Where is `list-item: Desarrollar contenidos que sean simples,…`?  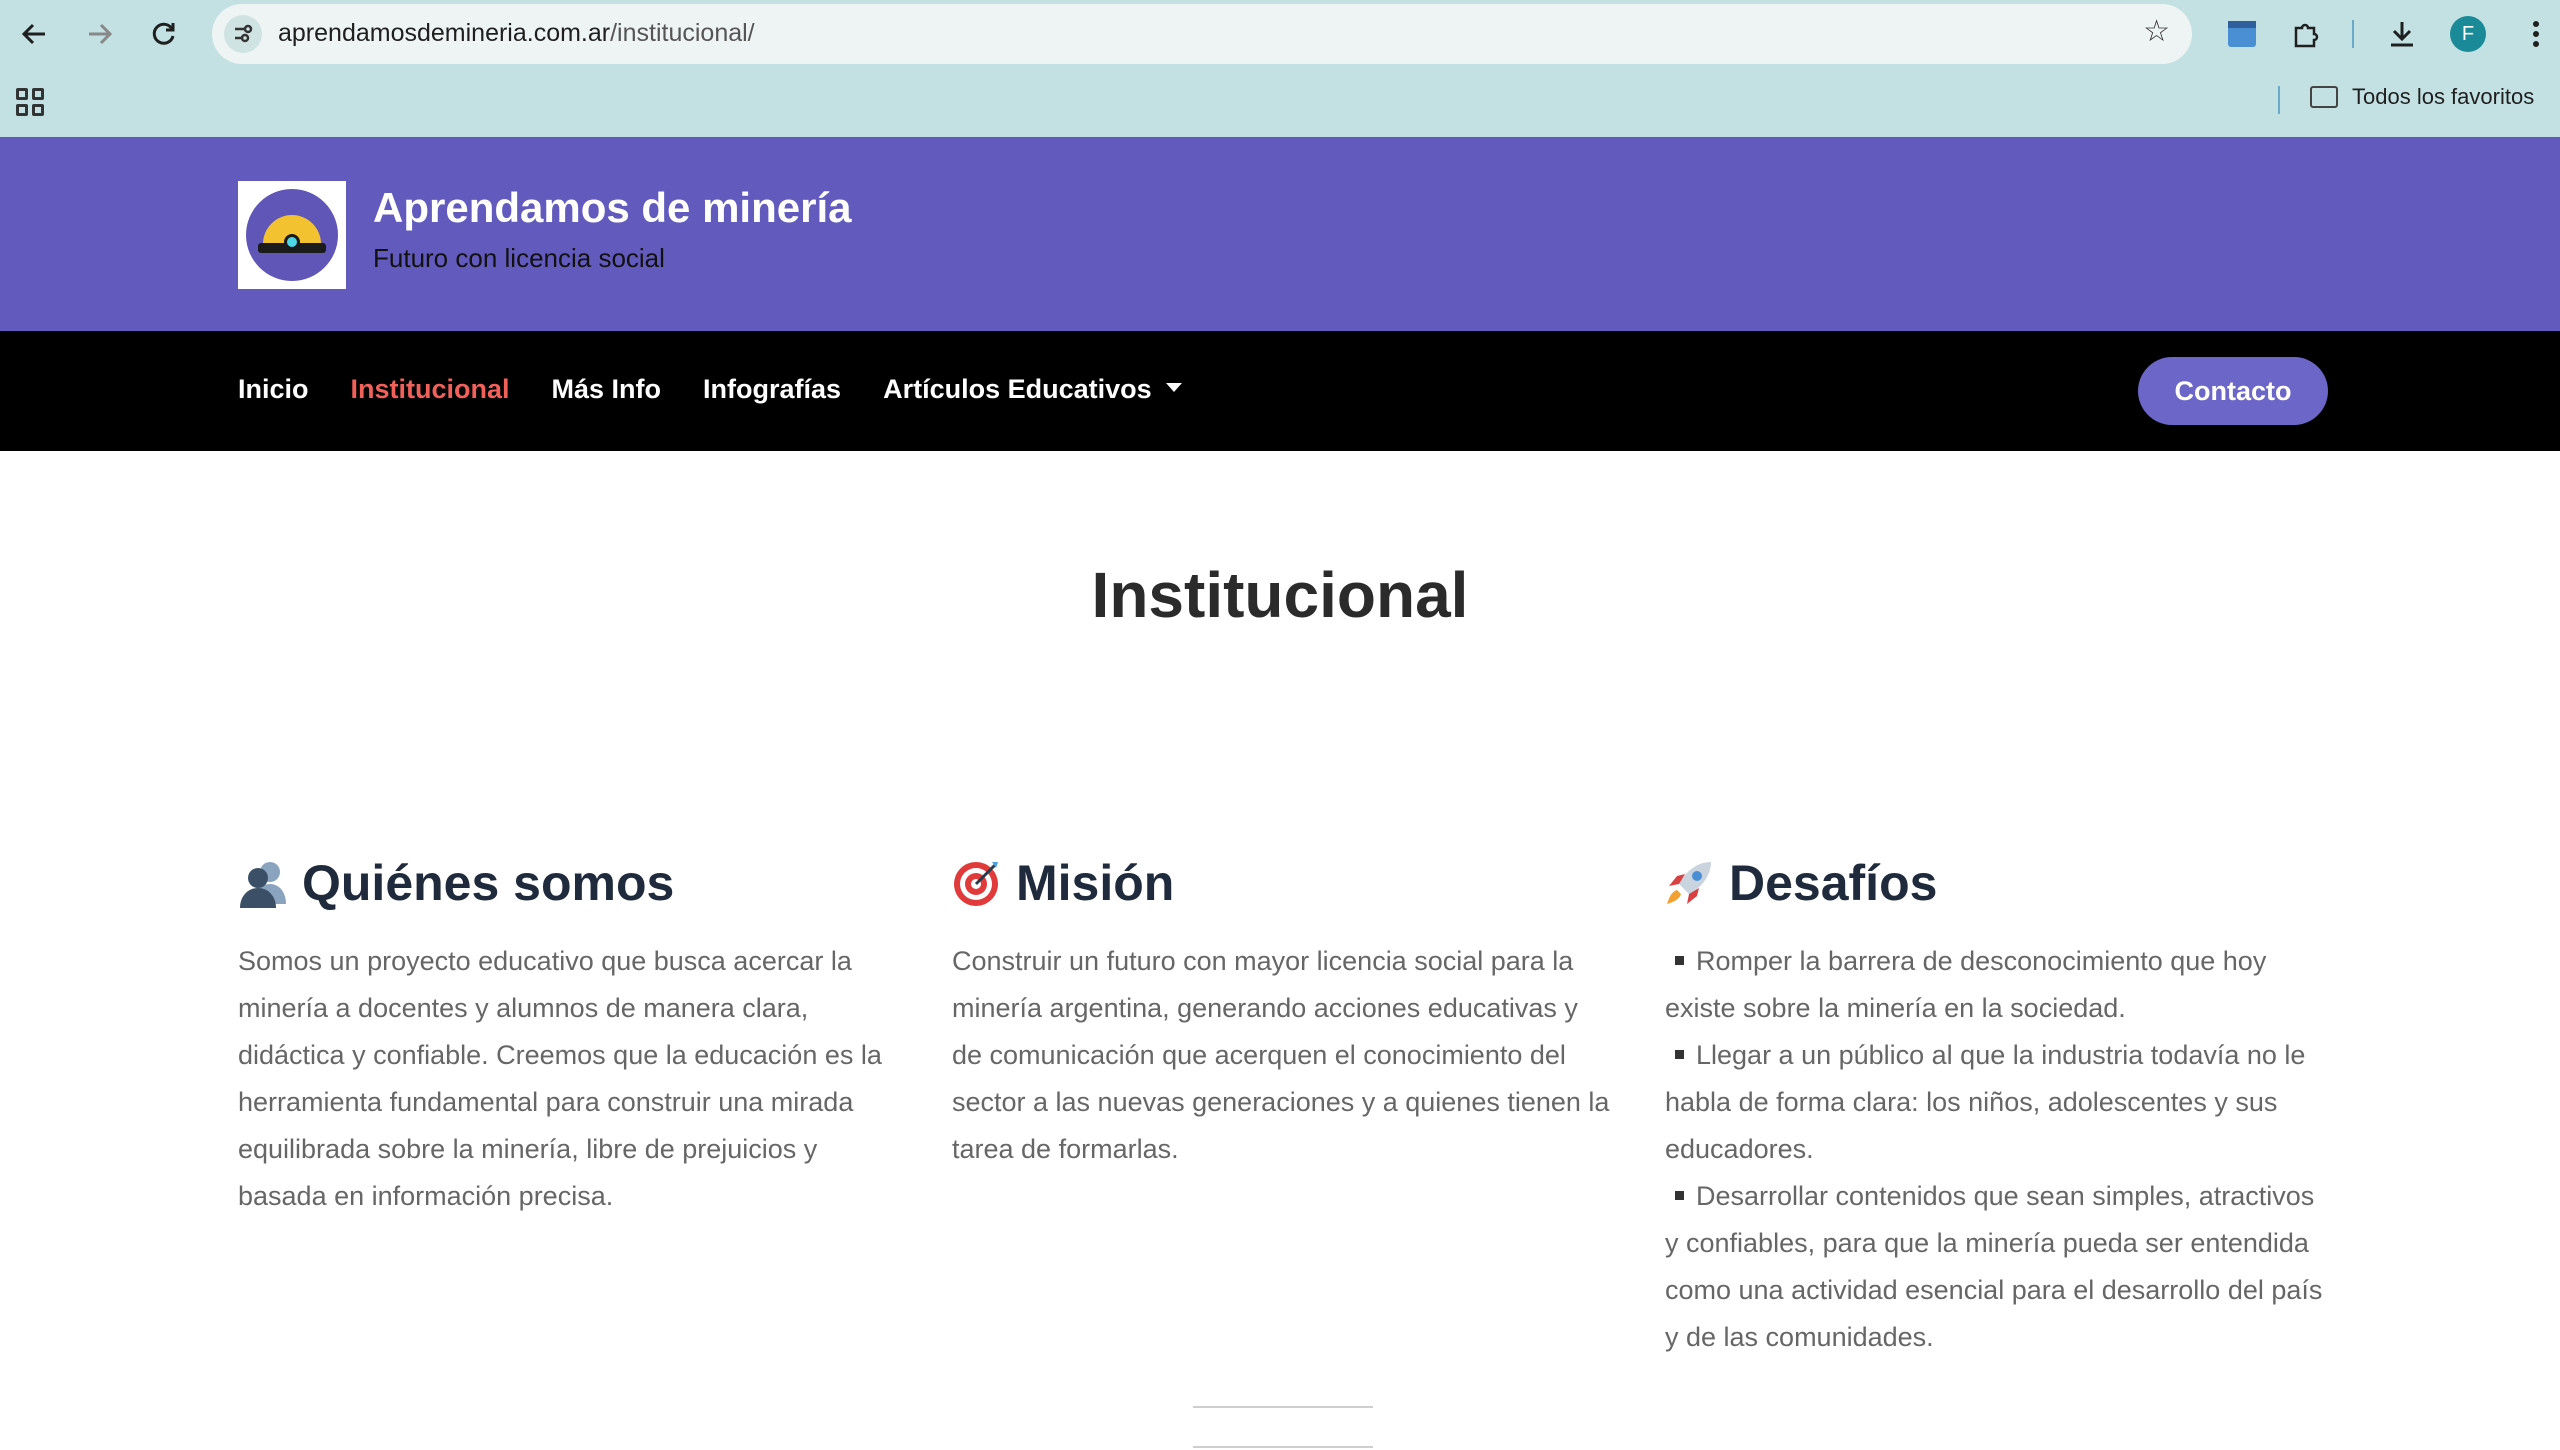
list-item: Desarrollar contenidos que sean simples,… is located at coordinates (1995, 1267).